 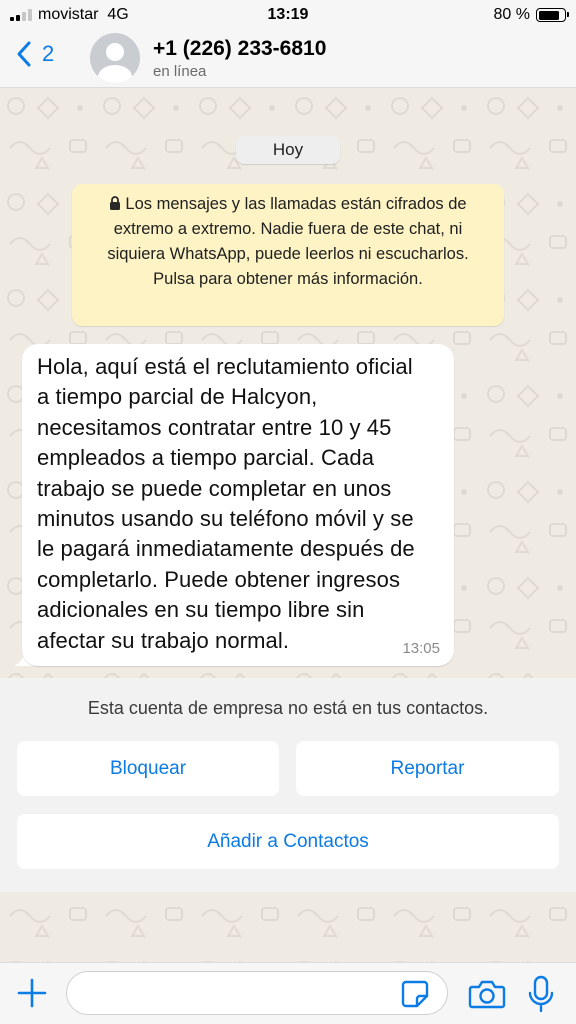 I want to click on input-bar, so click(x=288, y=993).